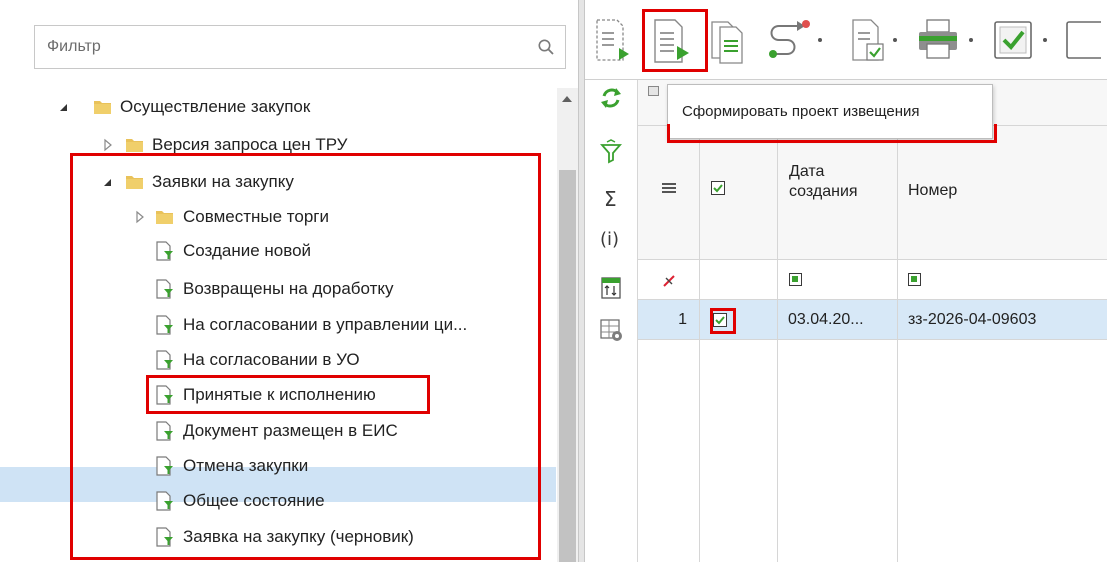 The width and height of the screenshot is (1107, 562). I want to click on confirm-button, so click(1014, 39).